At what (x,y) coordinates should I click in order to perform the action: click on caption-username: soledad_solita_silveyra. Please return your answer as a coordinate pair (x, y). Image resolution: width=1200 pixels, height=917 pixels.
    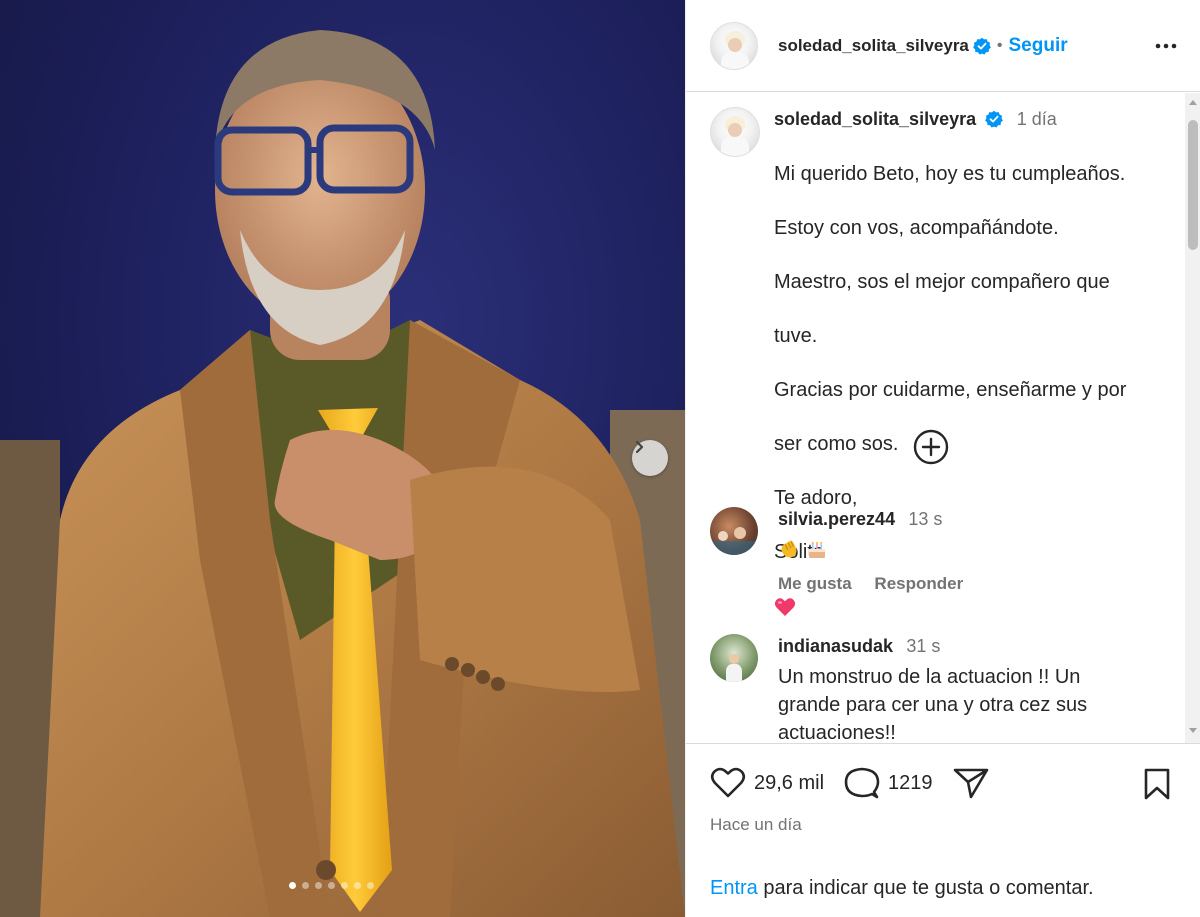
    Looking at the image, I should click on (875, 119).